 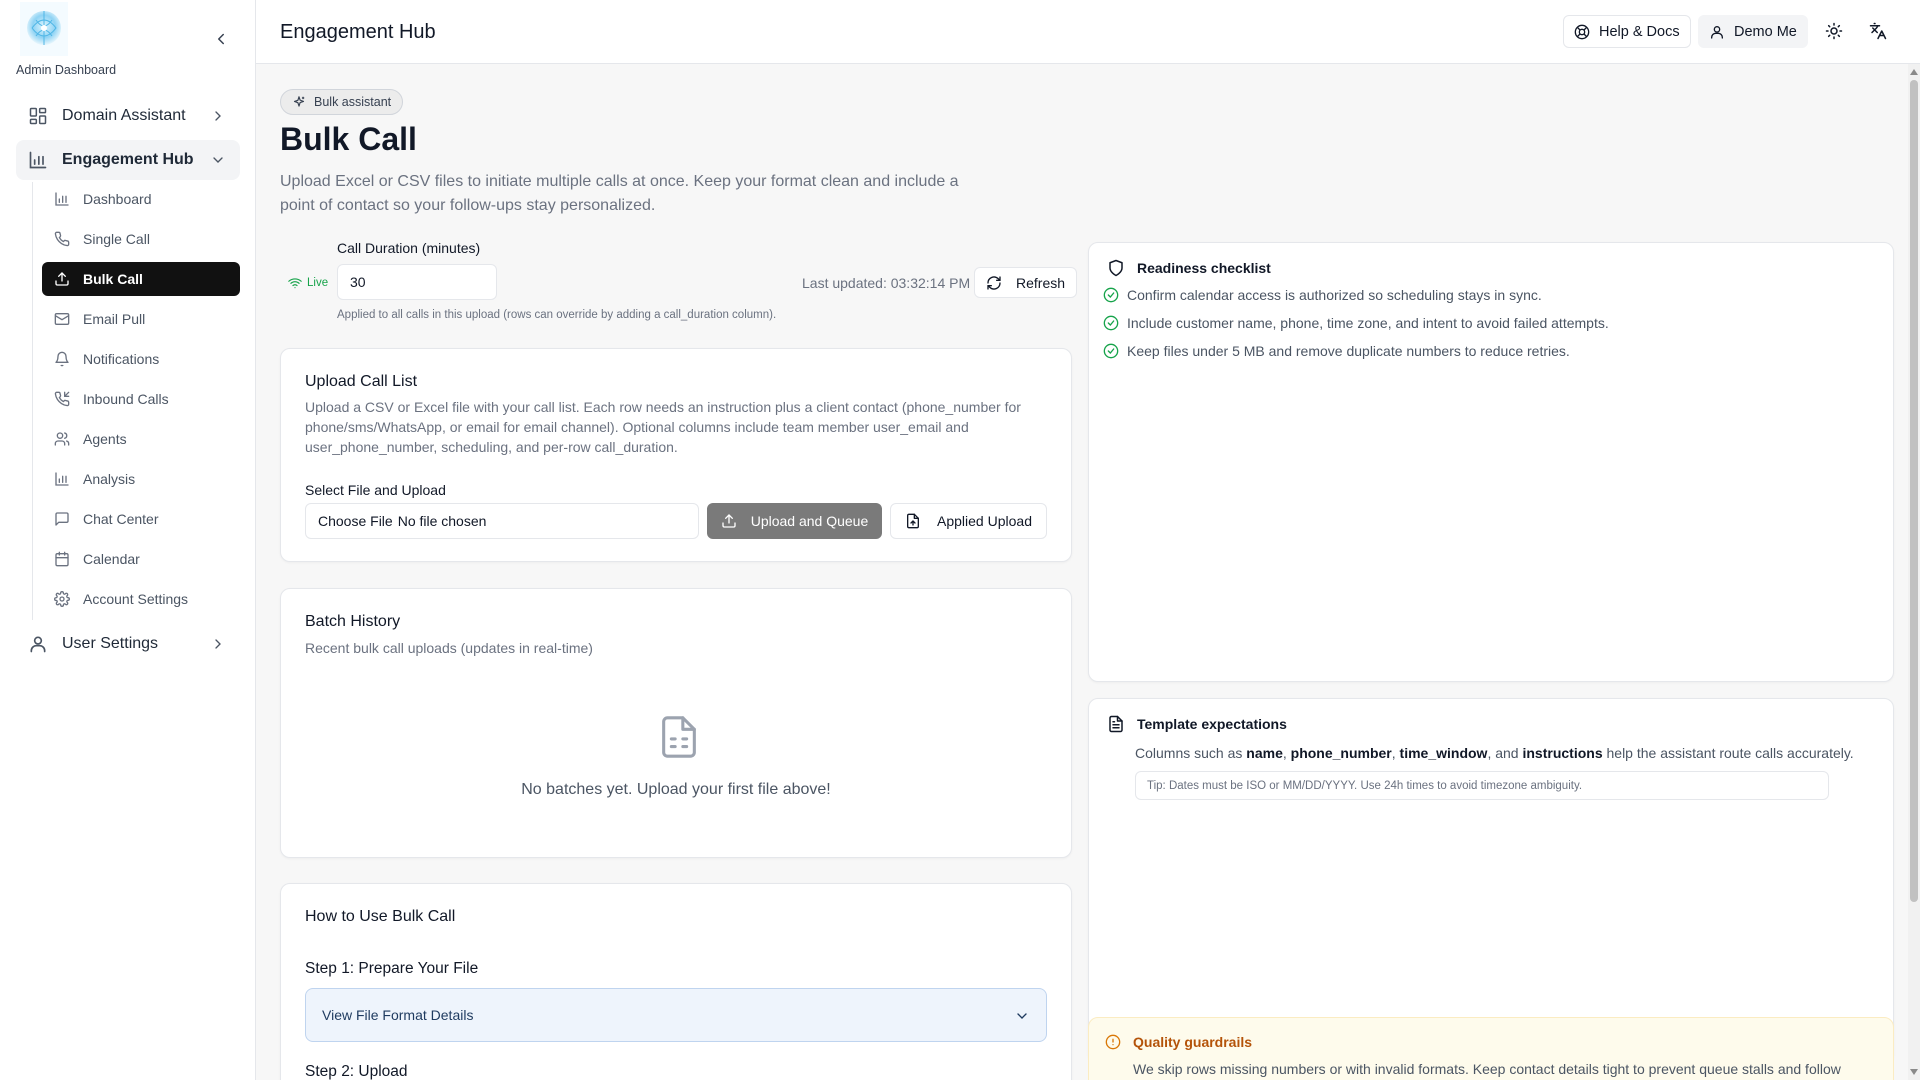 I want to click on sidebar-item-chat-center: Chat Center, so click(x=141, y=519).